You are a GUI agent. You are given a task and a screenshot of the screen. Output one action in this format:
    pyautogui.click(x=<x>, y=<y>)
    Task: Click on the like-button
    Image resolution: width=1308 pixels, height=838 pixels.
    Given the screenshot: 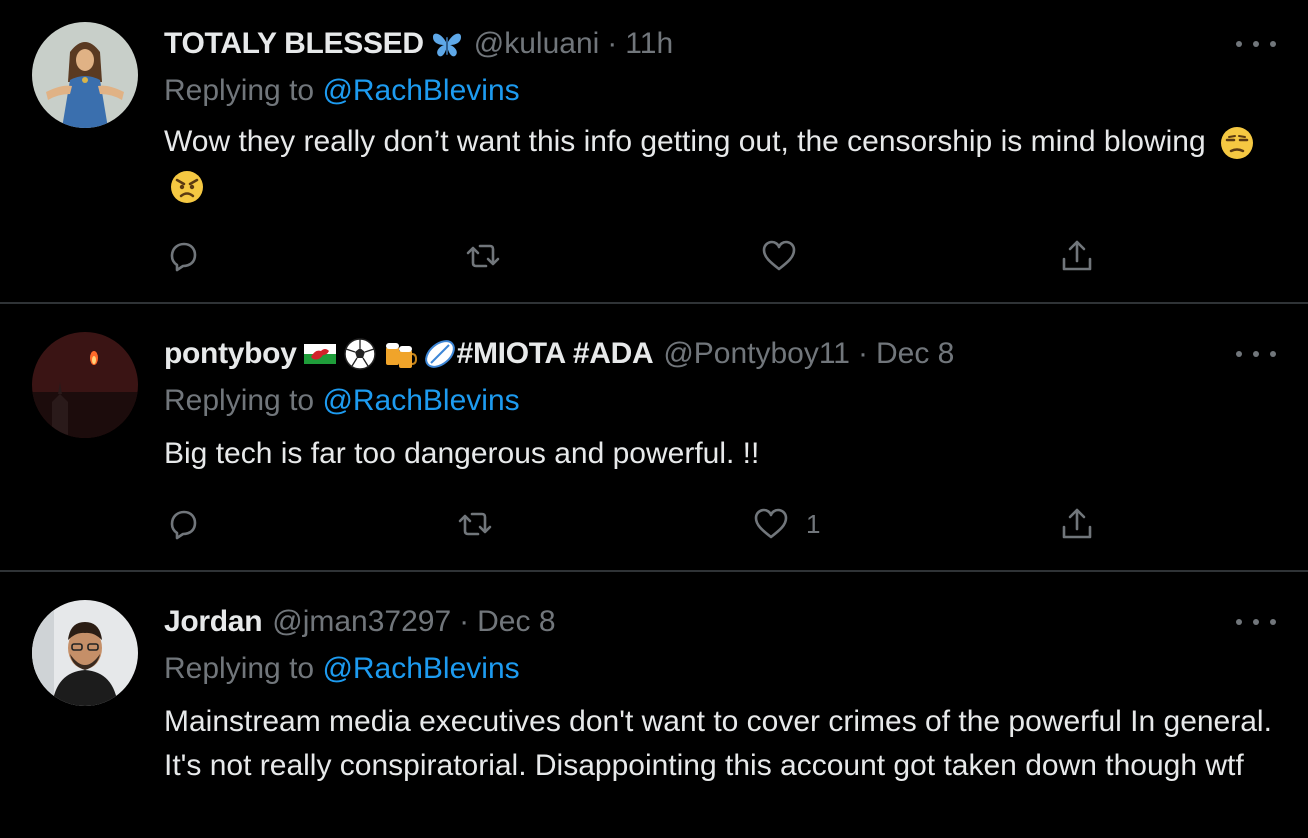 What is the action you would take?
    pyautogui.click(x=787, y=256)
    